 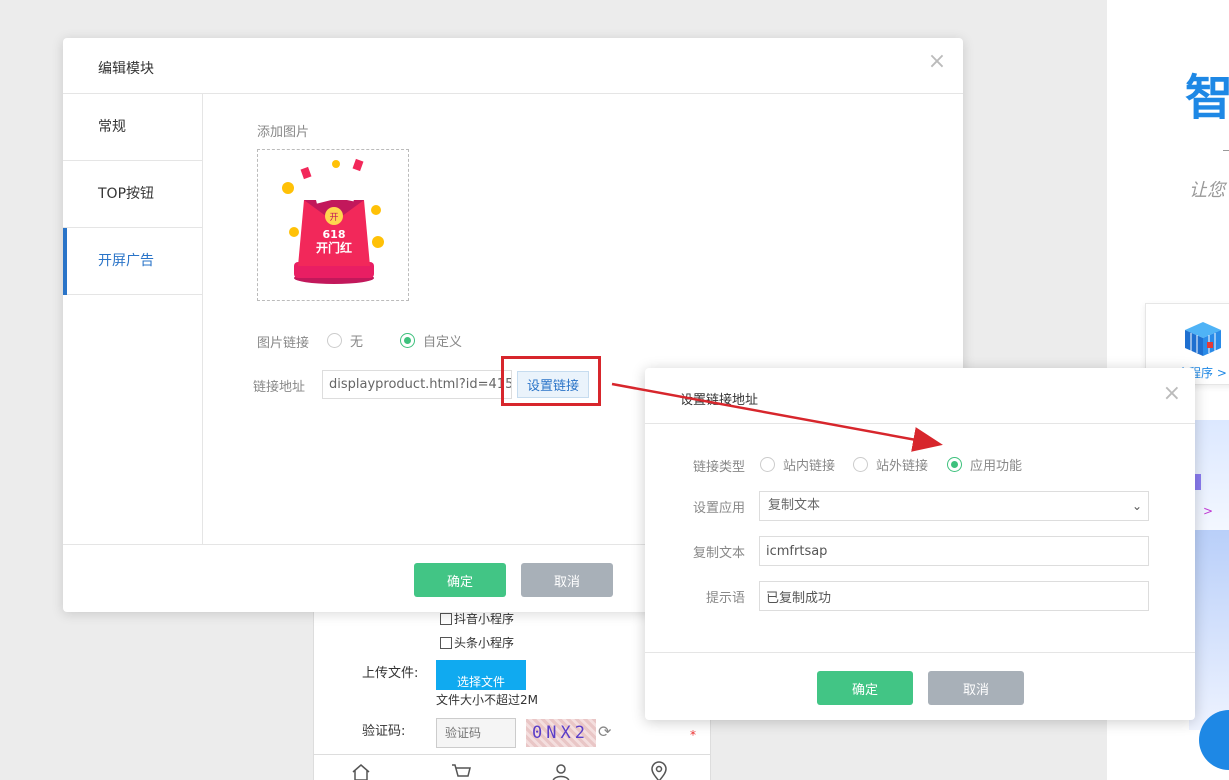 What do you see at coordinates (476, 733) in the screenshot?
I see `captcha-input` at bounding box center [476, 733].